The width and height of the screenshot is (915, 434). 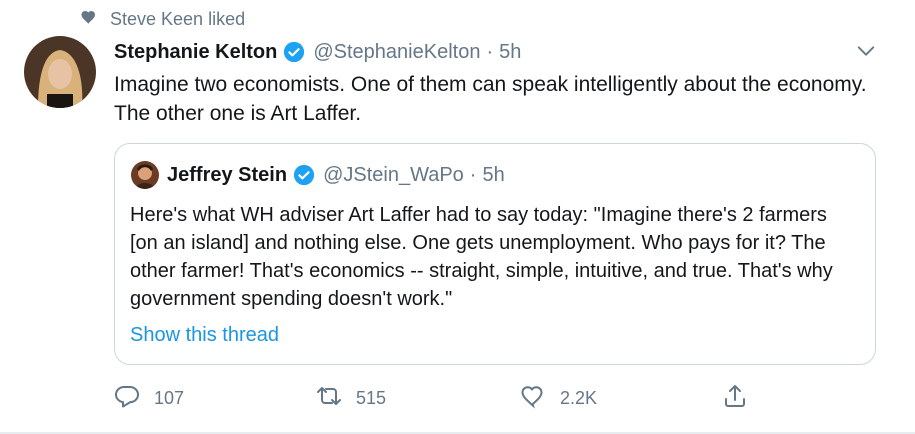 What do you see at coordinates (149, 398) in the screenshot?
I see `reply-button: 107` at bounding box center [149, 398].